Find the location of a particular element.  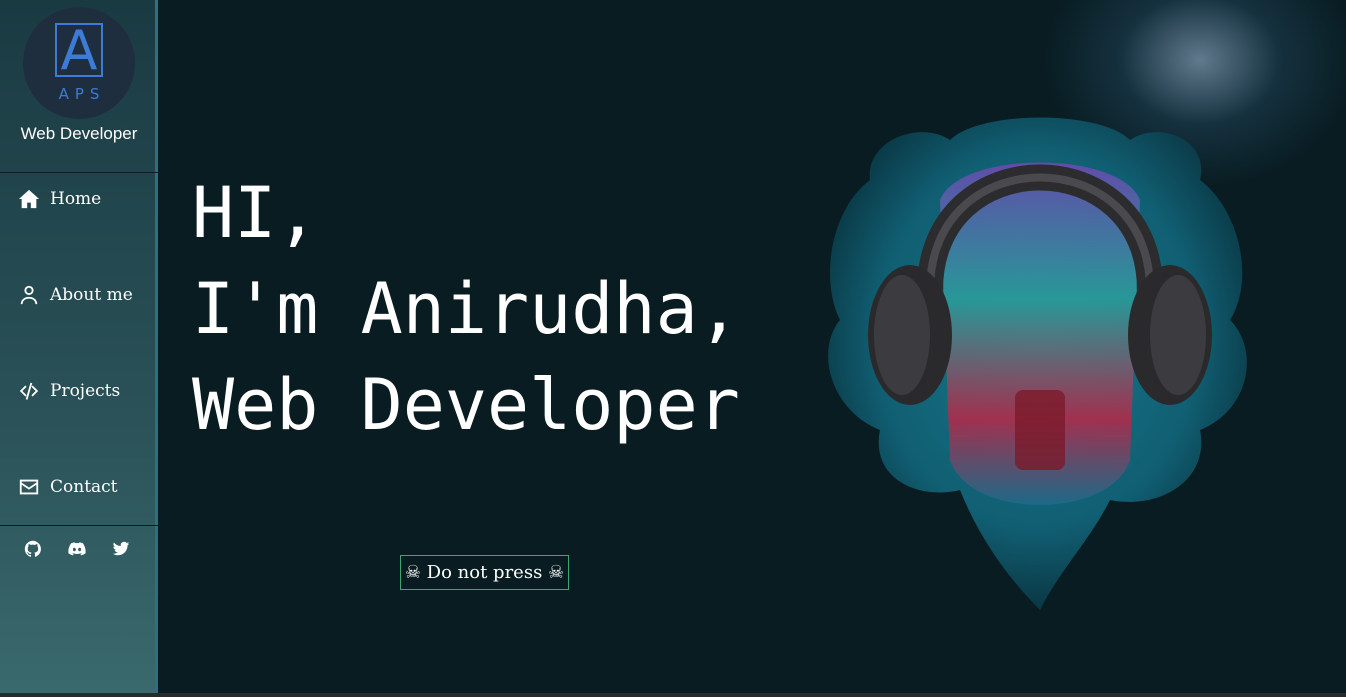

logo-box: A is located at coordinates (79, 50).